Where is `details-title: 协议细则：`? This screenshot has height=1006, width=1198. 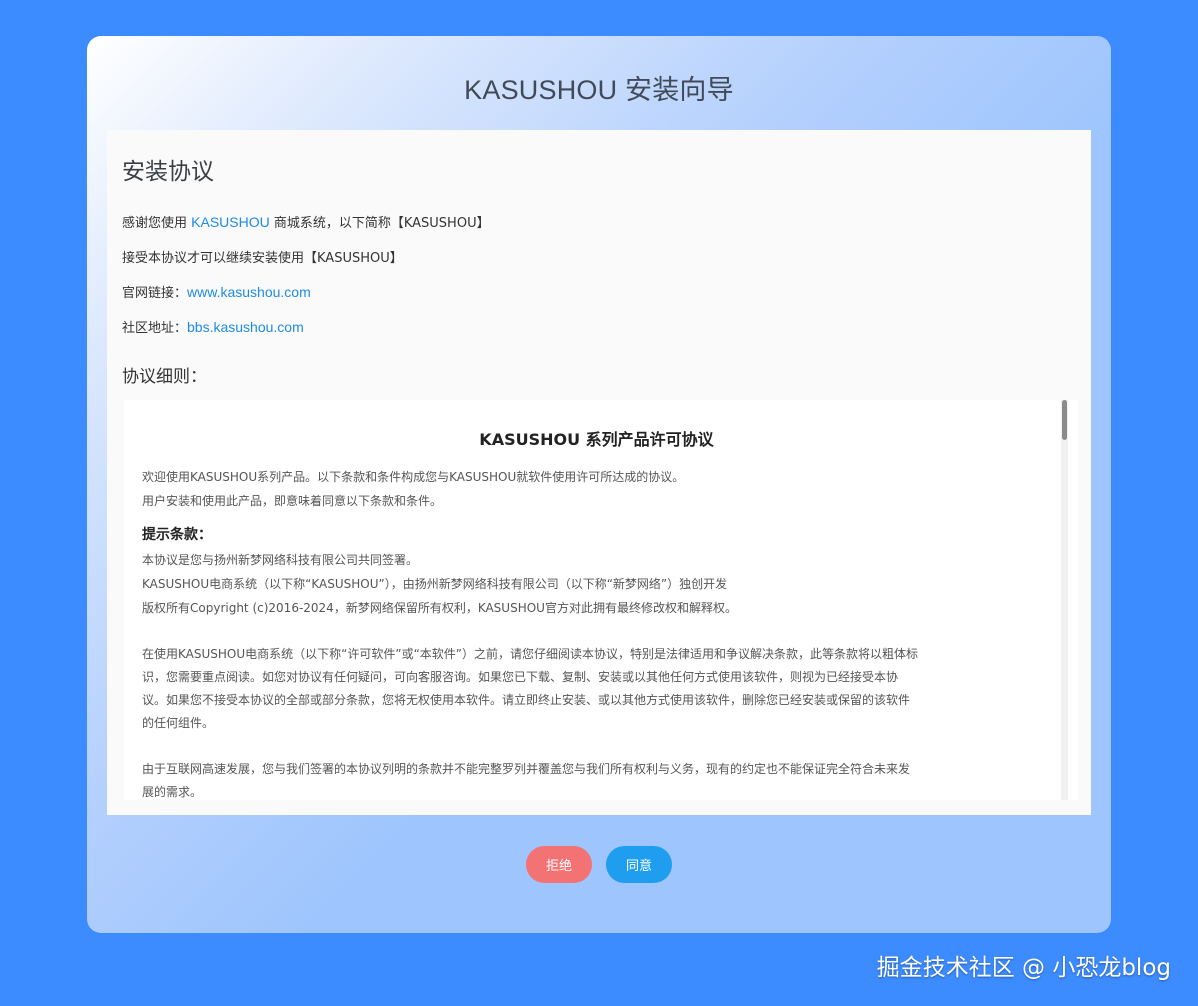
details-title: 协议细则： is located at coordinates (164, 377).